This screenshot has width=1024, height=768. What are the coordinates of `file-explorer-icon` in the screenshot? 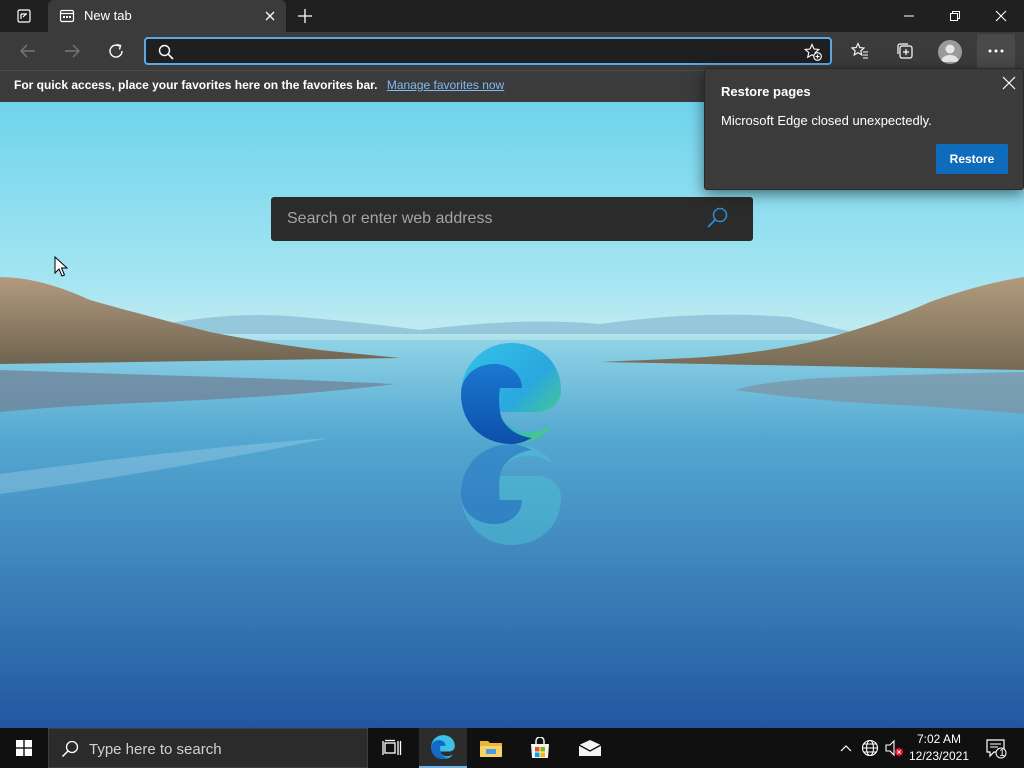 It's located at (491, 749).